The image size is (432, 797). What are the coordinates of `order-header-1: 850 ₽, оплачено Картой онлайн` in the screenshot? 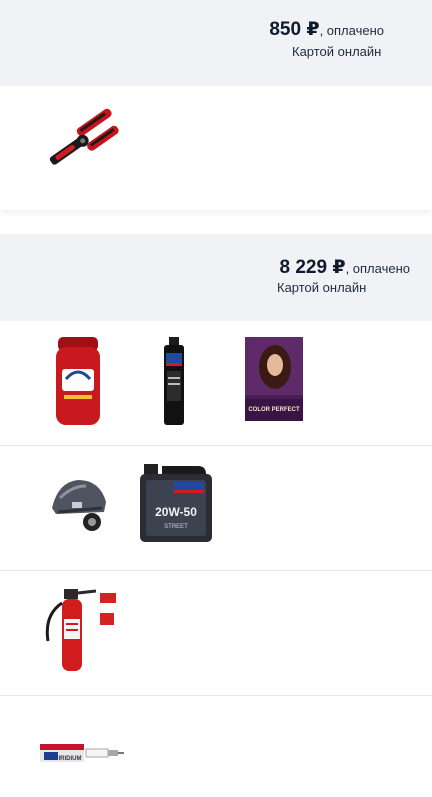 It's located at (216, 43).